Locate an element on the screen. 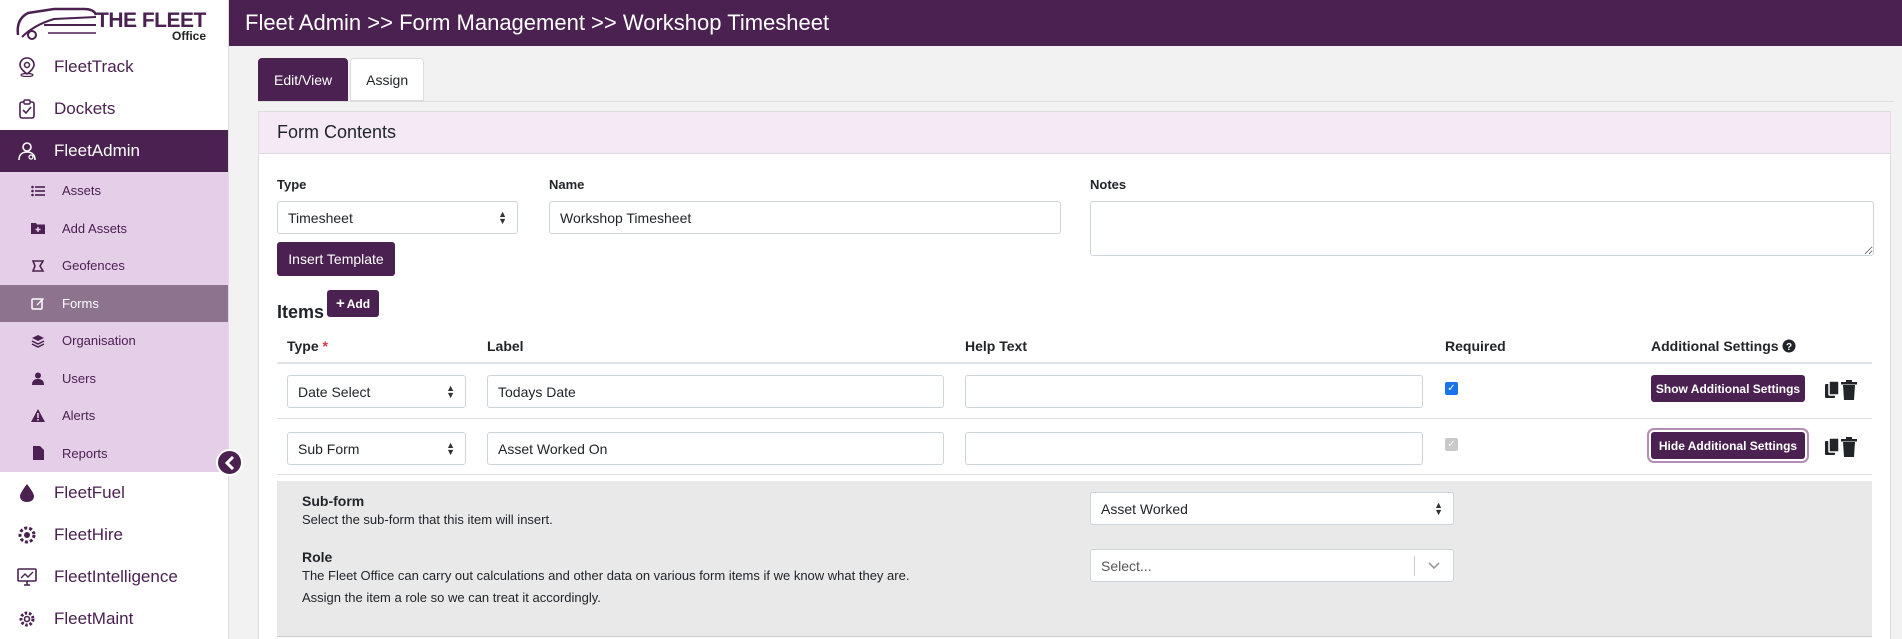 The image size is (1902, 639). gear-icon is located at coordinates (27, 619).